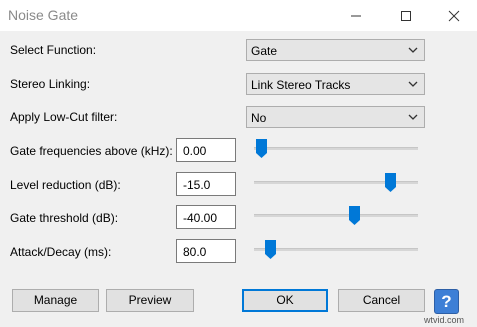  I want to click on gate-threshold-value: -40.00, so click(200, 218).